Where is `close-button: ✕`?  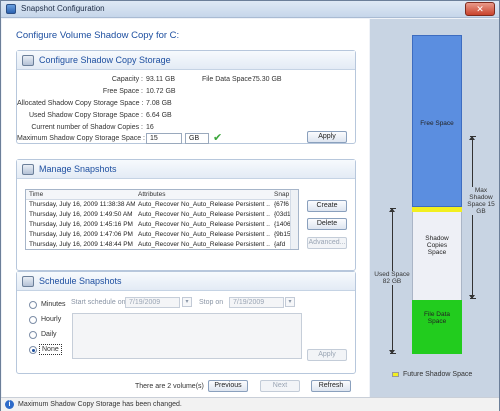 close-button: ✕ is located at coordinates (480, 9).